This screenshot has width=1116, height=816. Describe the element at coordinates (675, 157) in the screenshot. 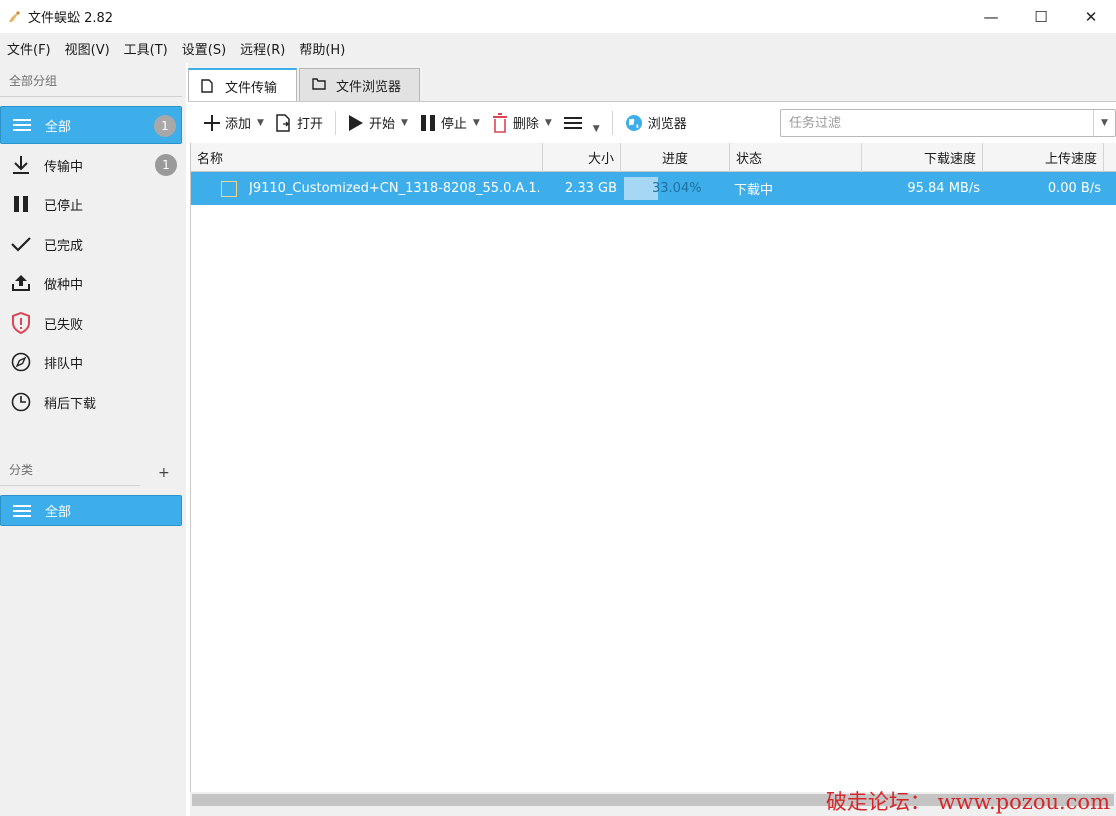

I see `column-progress: 进度` at that location.